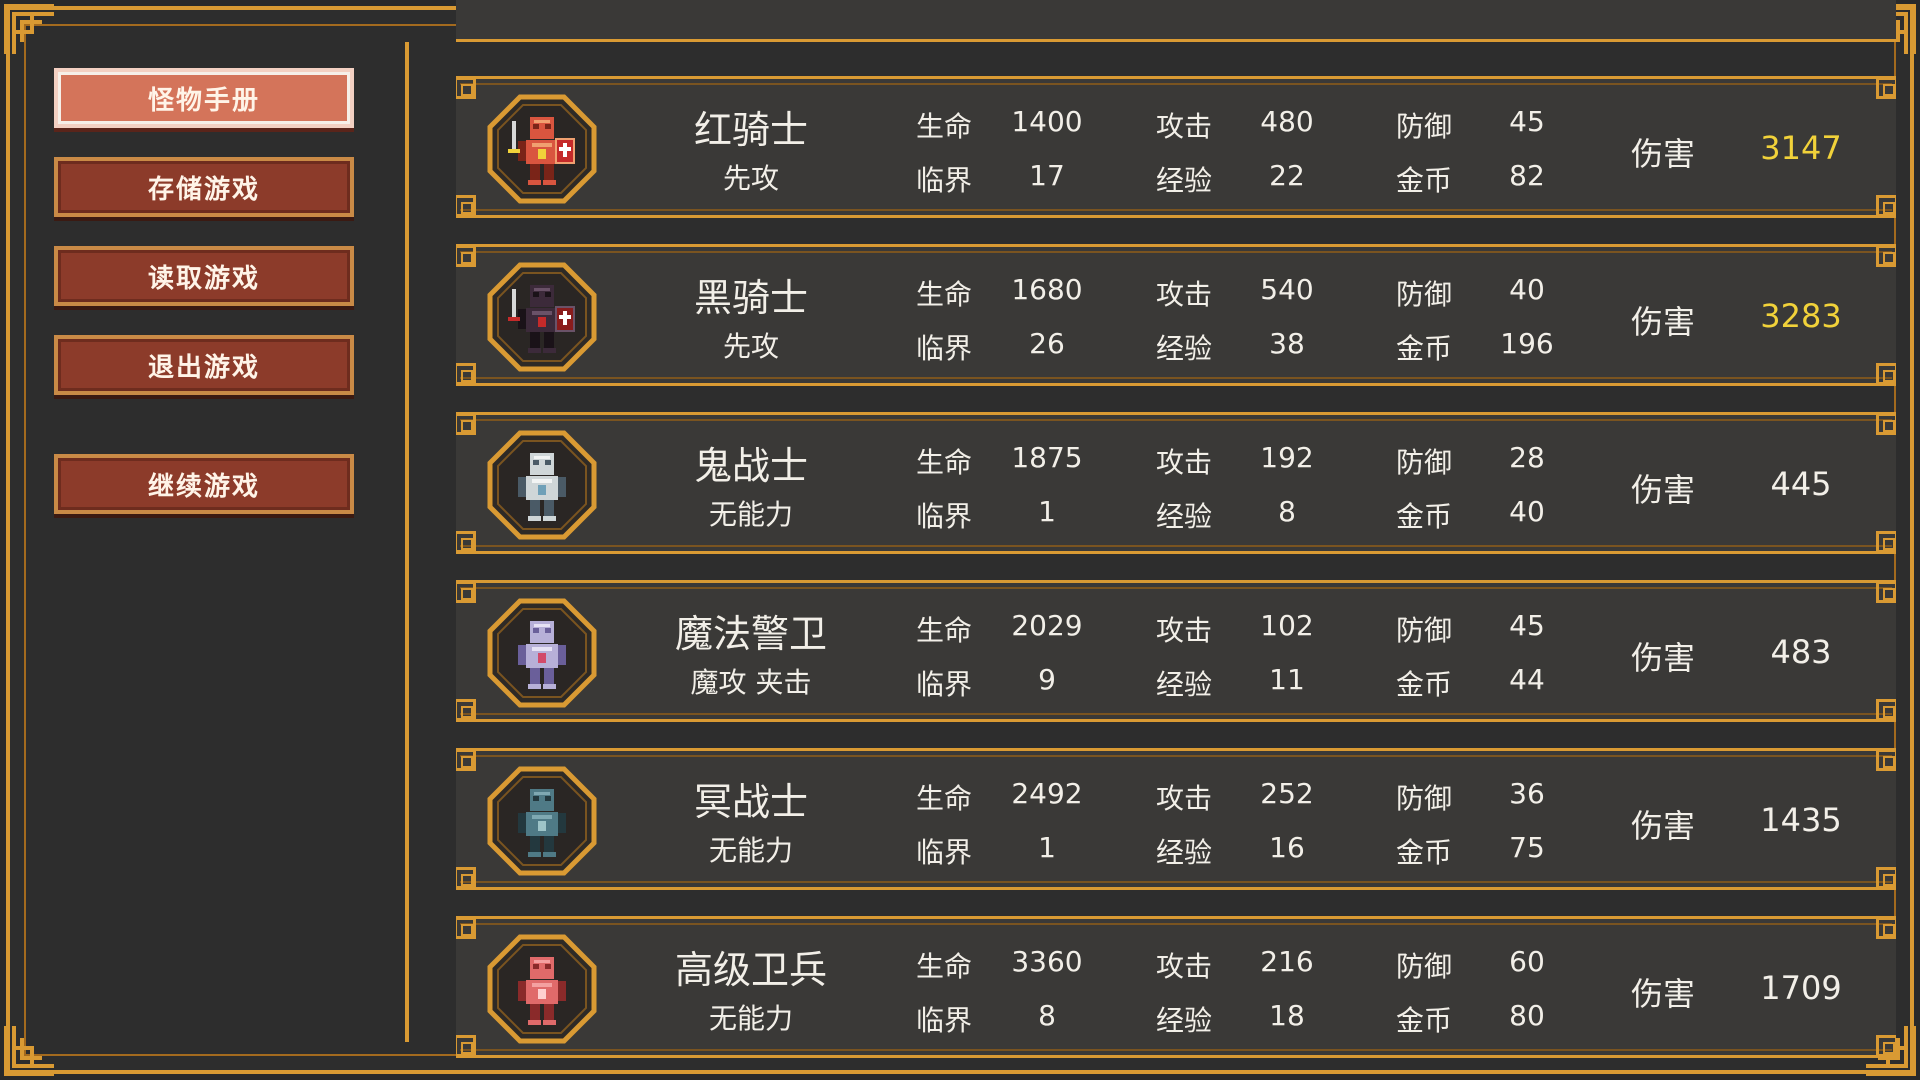 The image size is (1920, 1080). Describe the element at coordinates (542, 821) in the screenshot. I see `nether-warrior-icon` at that location.